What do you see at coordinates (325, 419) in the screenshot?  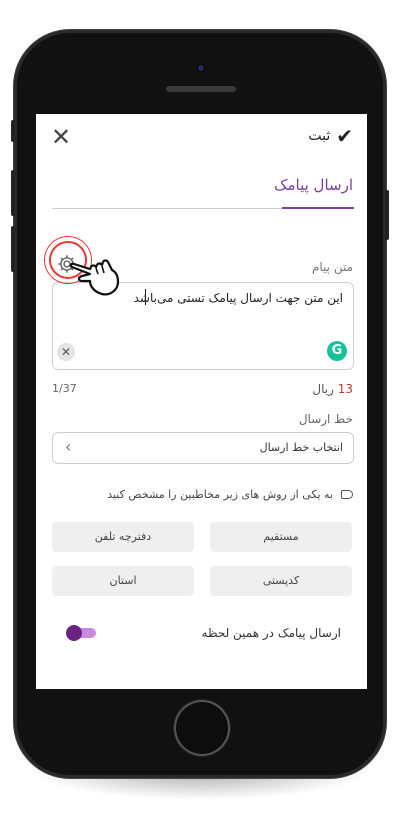 I see `send-line-label: خط ارسال` at bounding box center [325, 419].